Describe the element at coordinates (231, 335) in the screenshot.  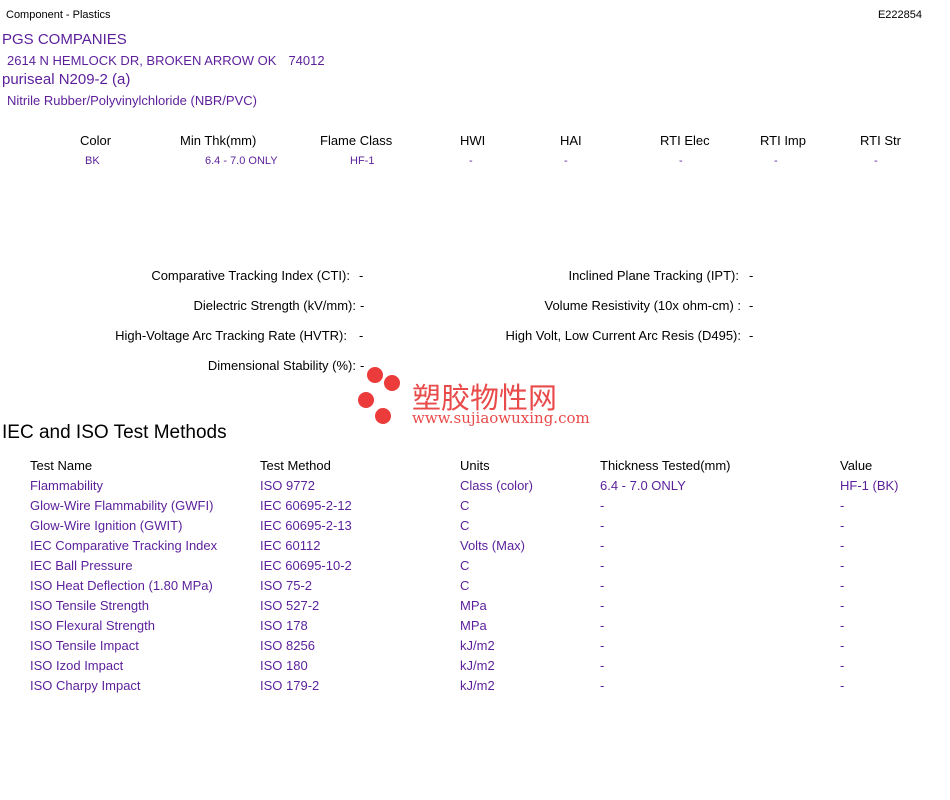
I see `hvtr-label: High-Voltage Arc Tracking Rate (HVTR):` at that location.